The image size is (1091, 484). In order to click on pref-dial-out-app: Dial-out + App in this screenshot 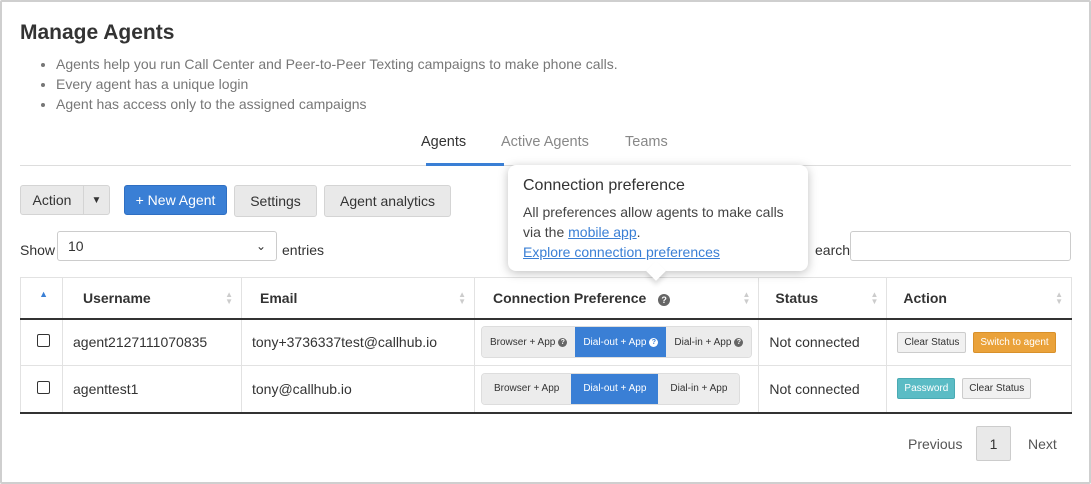, I will do `click(615, 388)`.